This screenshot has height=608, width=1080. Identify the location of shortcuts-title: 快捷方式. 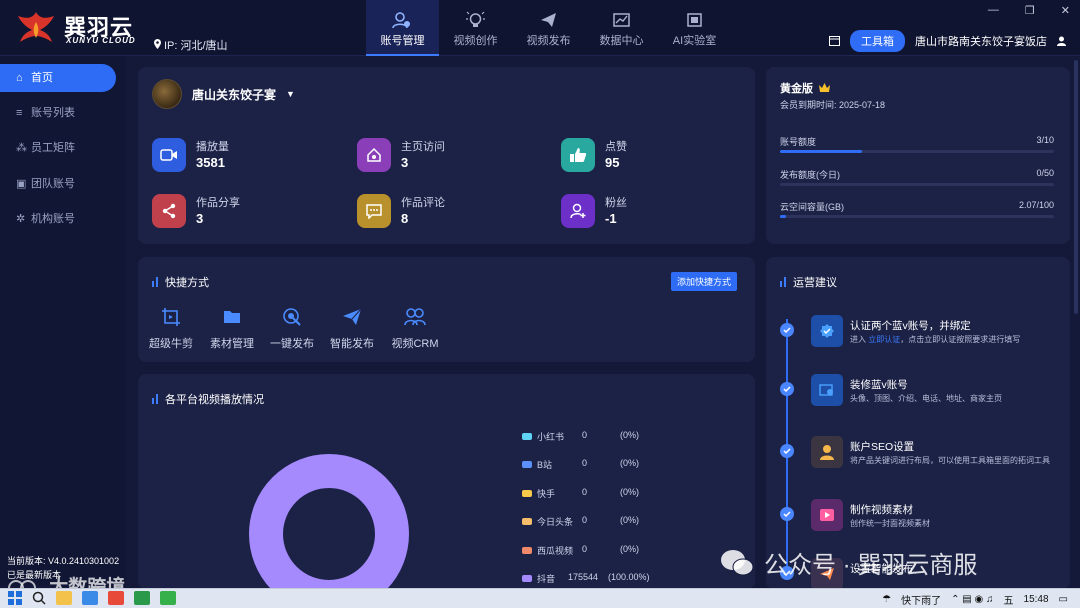
(180, 282).